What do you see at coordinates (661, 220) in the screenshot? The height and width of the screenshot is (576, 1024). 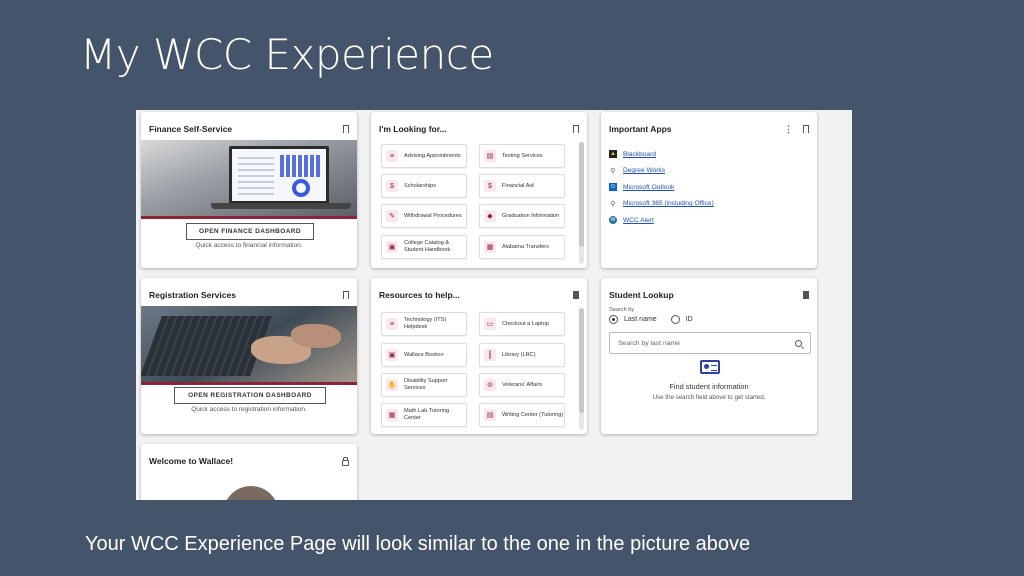 I see `app-item: W WCC Alert` at bounding box center [661, 220].